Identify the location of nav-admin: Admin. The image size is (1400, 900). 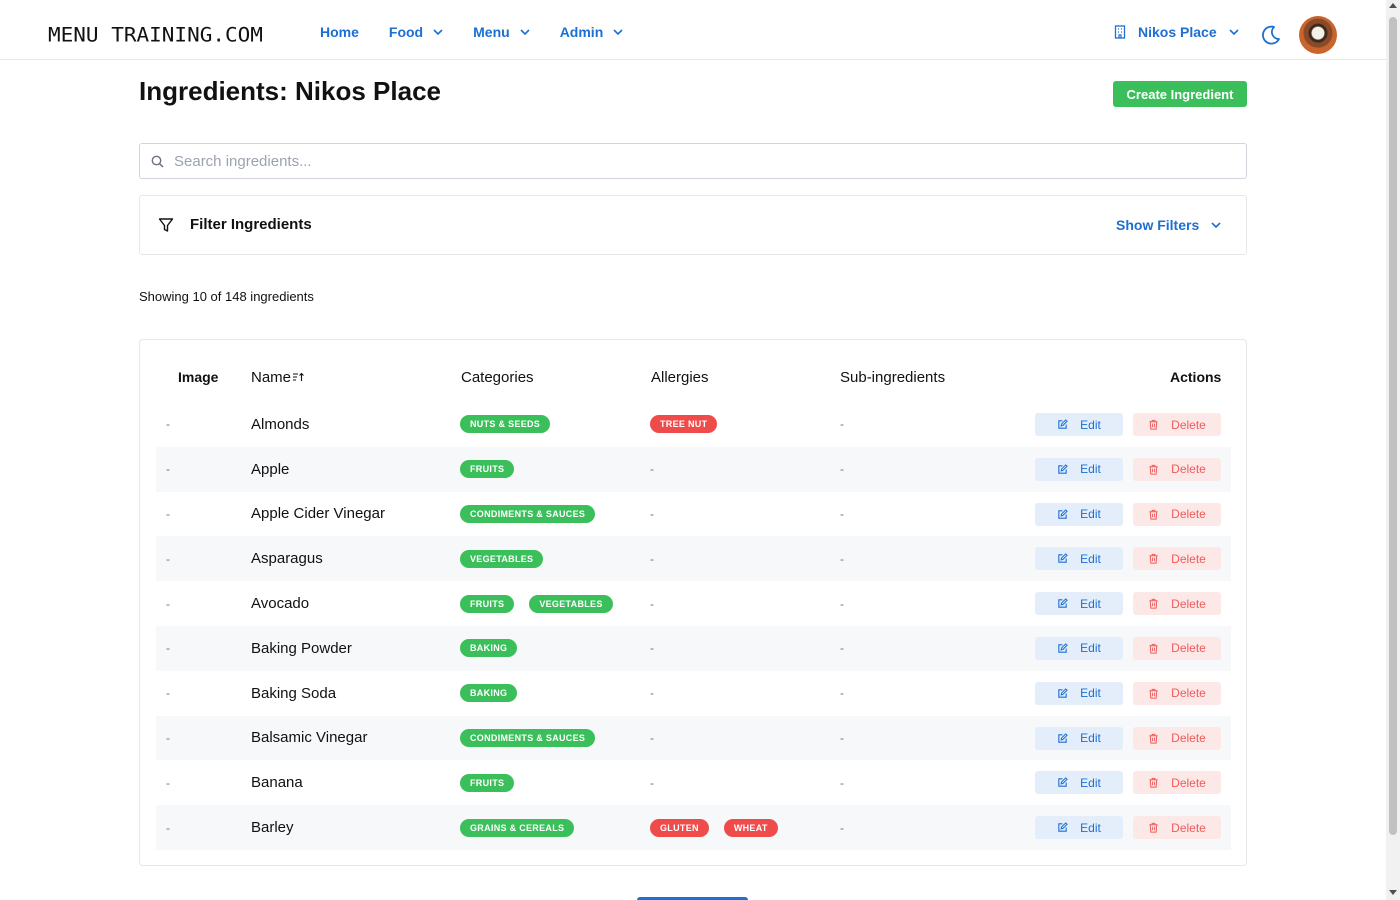
(592, 32).